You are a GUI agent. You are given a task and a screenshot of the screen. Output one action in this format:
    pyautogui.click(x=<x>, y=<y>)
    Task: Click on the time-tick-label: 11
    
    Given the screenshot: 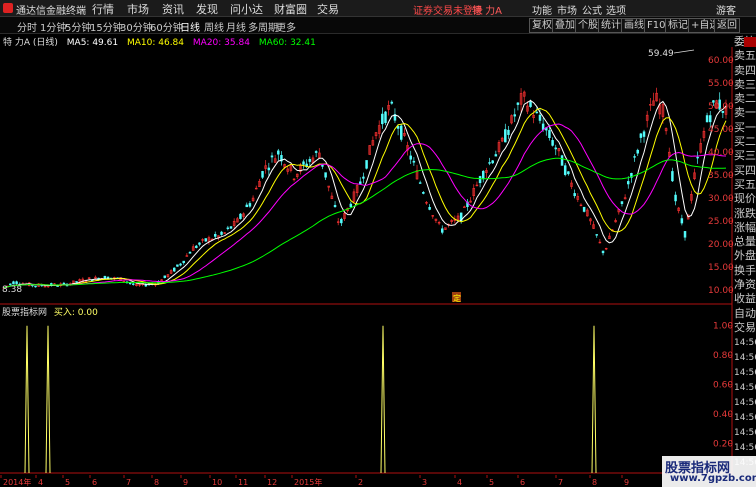 What is the action you would take?
    pyautogui.click(x=243, y=482)
    